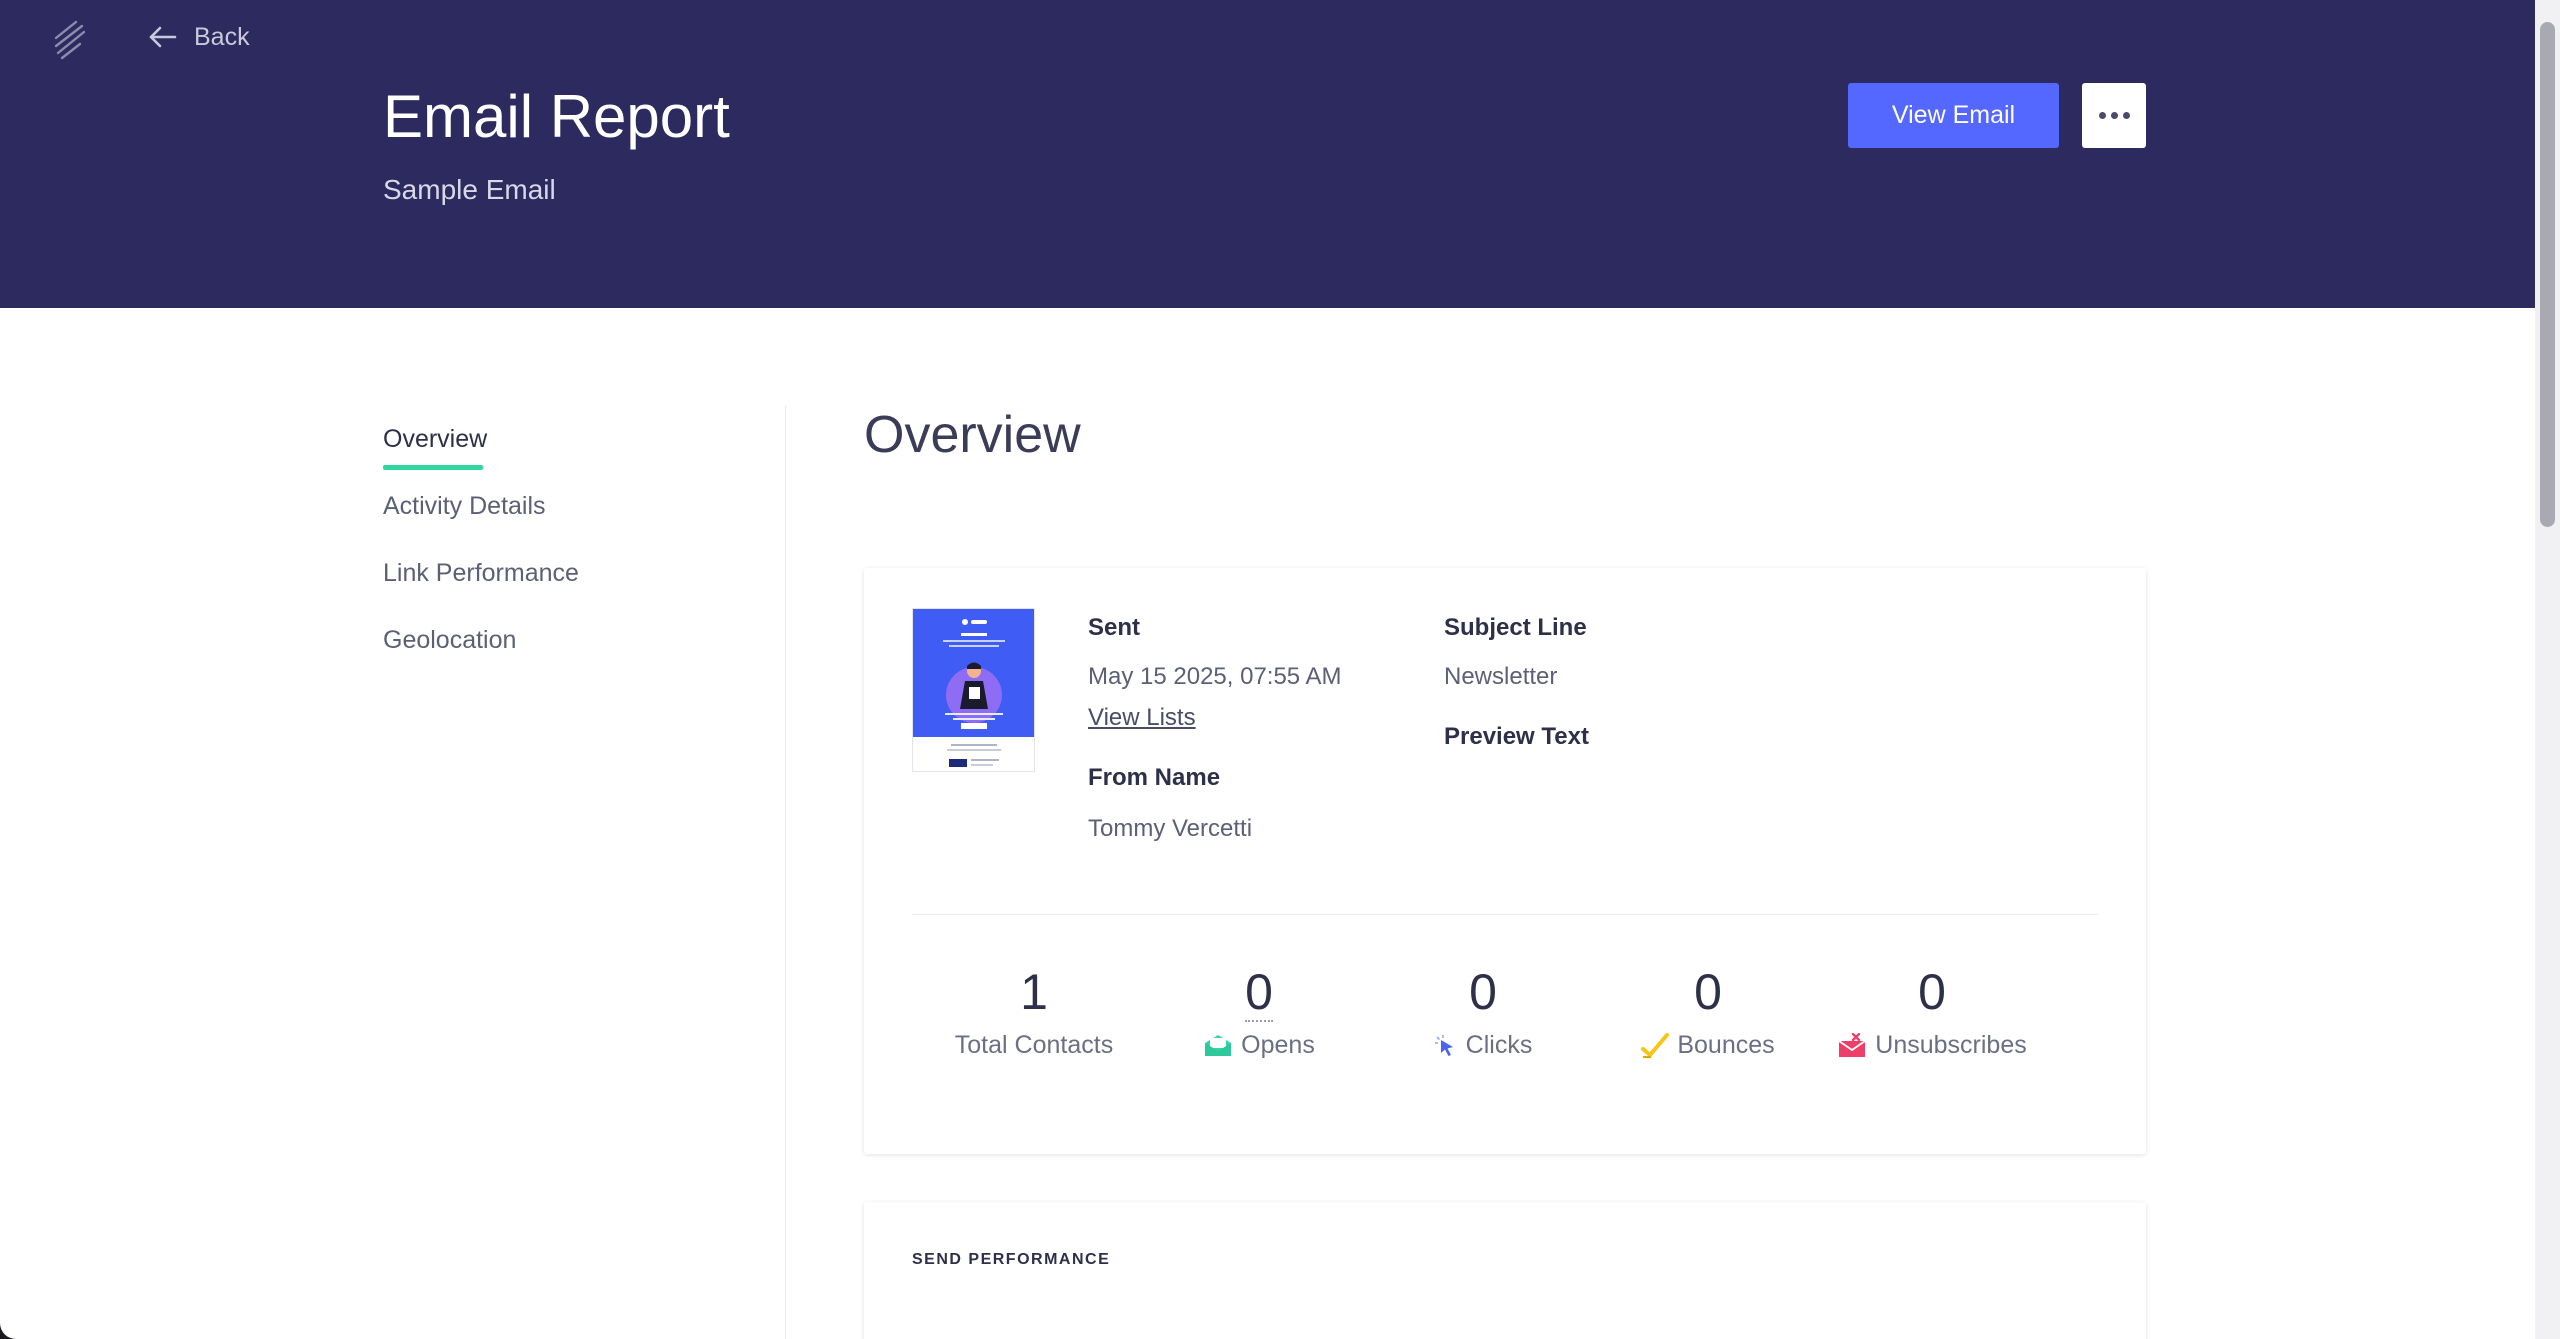  What do you see at coordinates (1499, 1045) in the screenshot?
I see `stat-label: Clicks` at bounding box center [1499, 1045].